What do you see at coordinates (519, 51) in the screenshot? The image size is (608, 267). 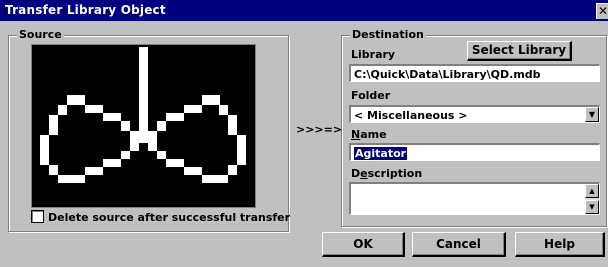 I see `select-library-button: Select Library` at bounding box center [519, 51].